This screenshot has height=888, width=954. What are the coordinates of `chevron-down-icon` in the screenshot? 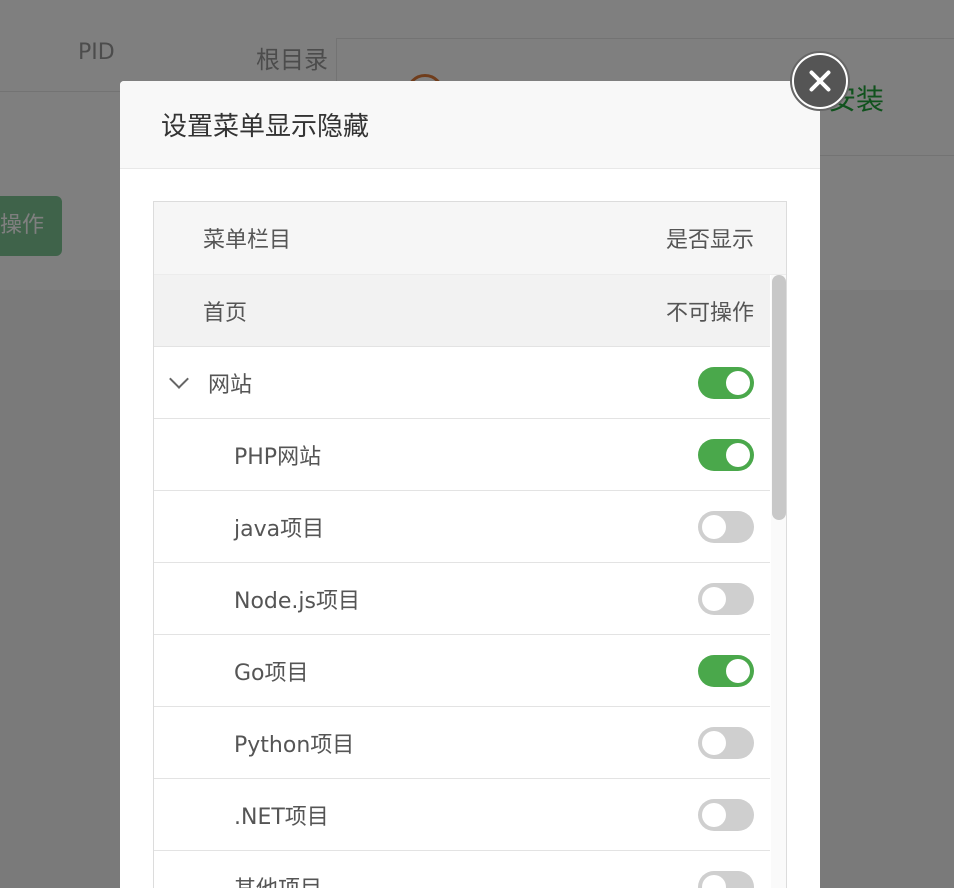 It's located at (179, 378).